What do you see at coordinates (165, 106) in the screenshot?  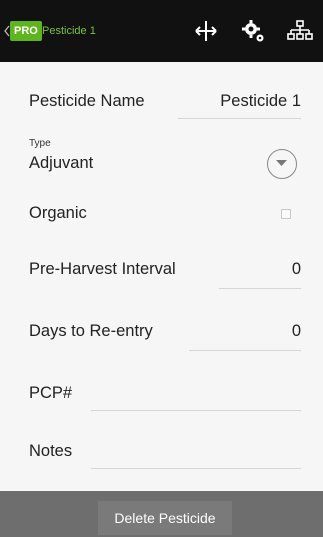 I see `pesticide-name-row: Pesticide Name Pesticide 1` at bounding box center [165, 106].